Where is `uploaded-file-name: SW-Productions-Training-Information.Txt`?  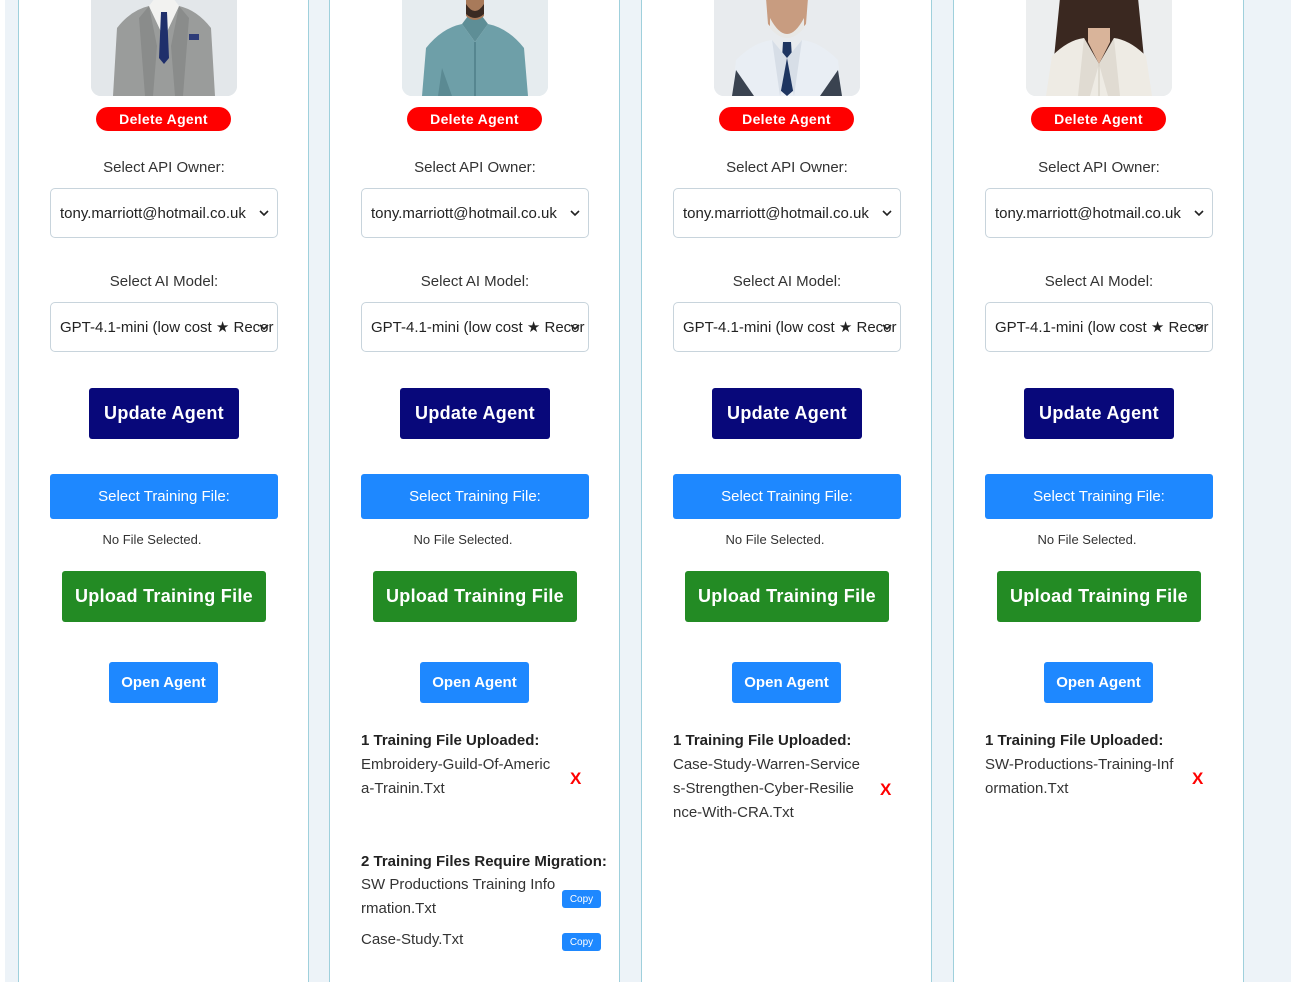 uploaded-file-name: SW-Productions-Training-Information.Txt is located at coordinates (1079, 776).